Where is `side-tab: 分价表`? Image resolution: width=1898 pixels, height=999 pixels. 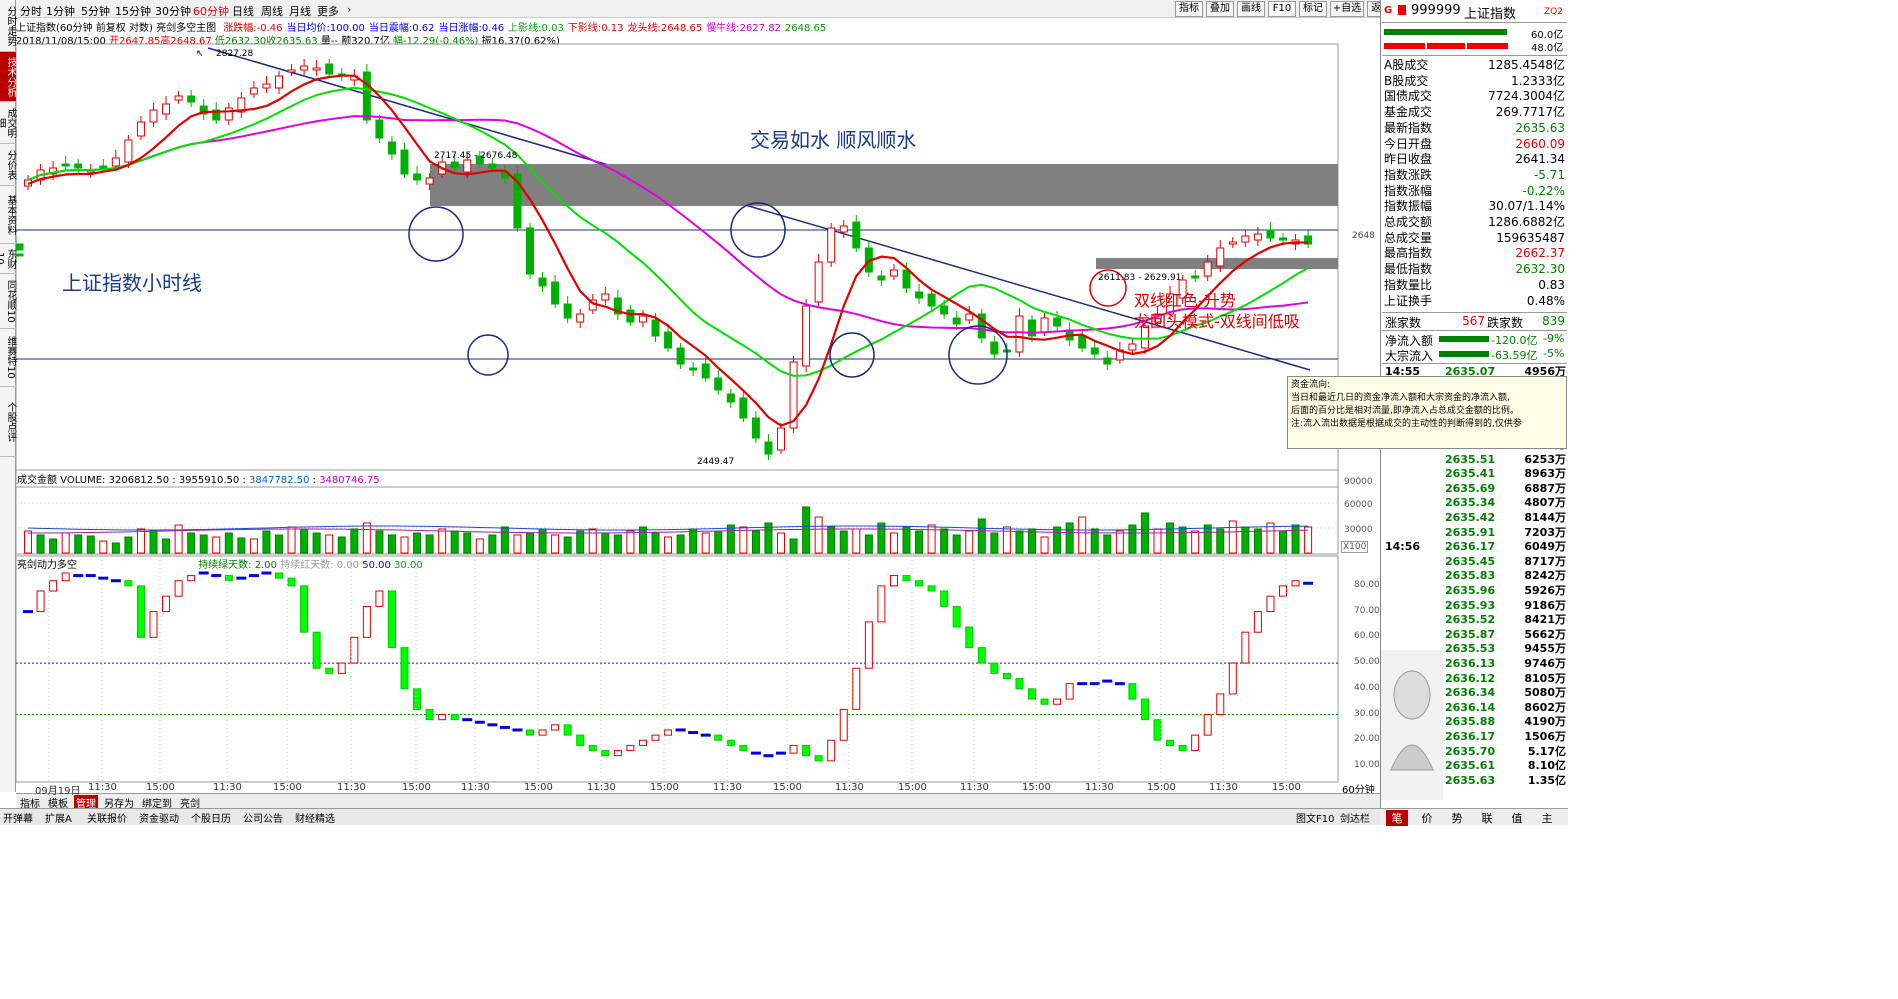
side-tab: 分价表 is located at coordinates (8, 165).